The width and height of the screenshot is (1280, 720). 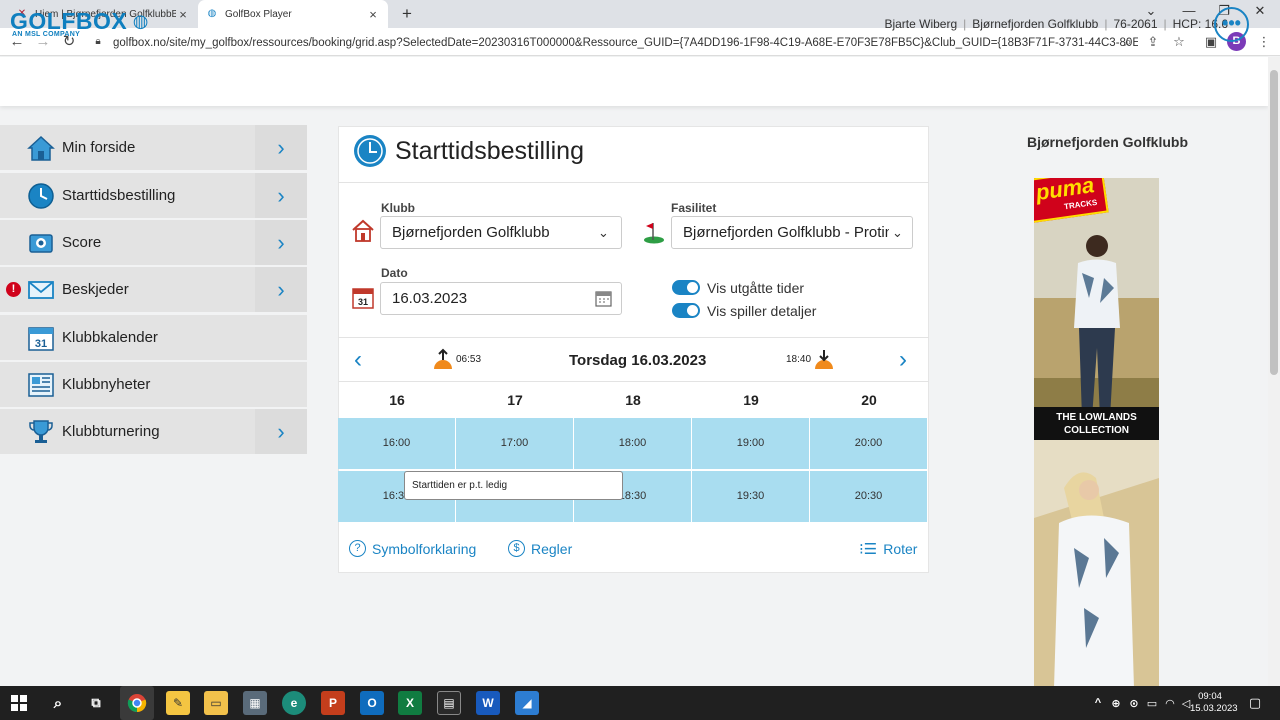 What do you see at coordinates (41, 148) in the screenshot?
I see `house-icon` at bounding box center [41, 148].